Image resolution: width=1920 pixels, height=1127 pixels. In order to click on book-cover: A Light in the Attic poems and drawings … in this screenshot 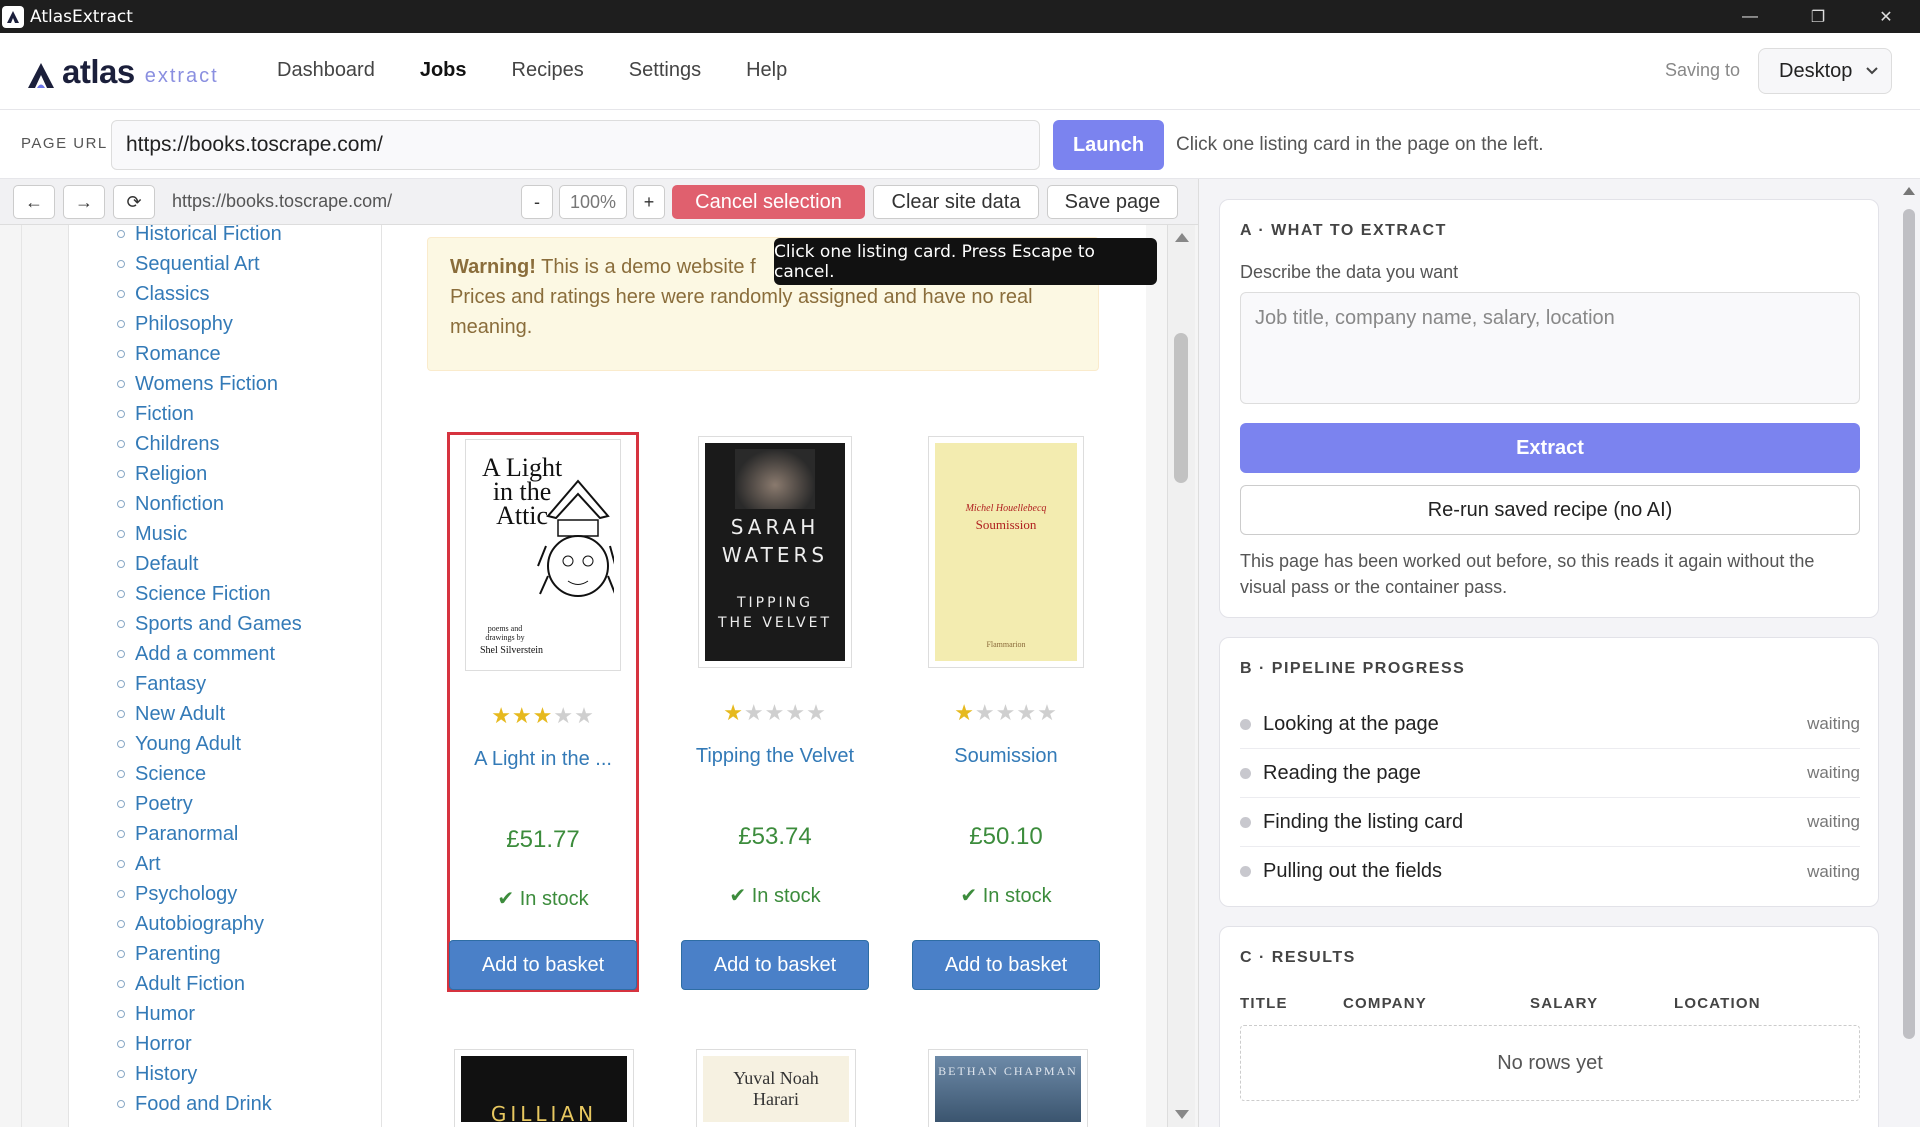, I will do `click(543, 555)`.